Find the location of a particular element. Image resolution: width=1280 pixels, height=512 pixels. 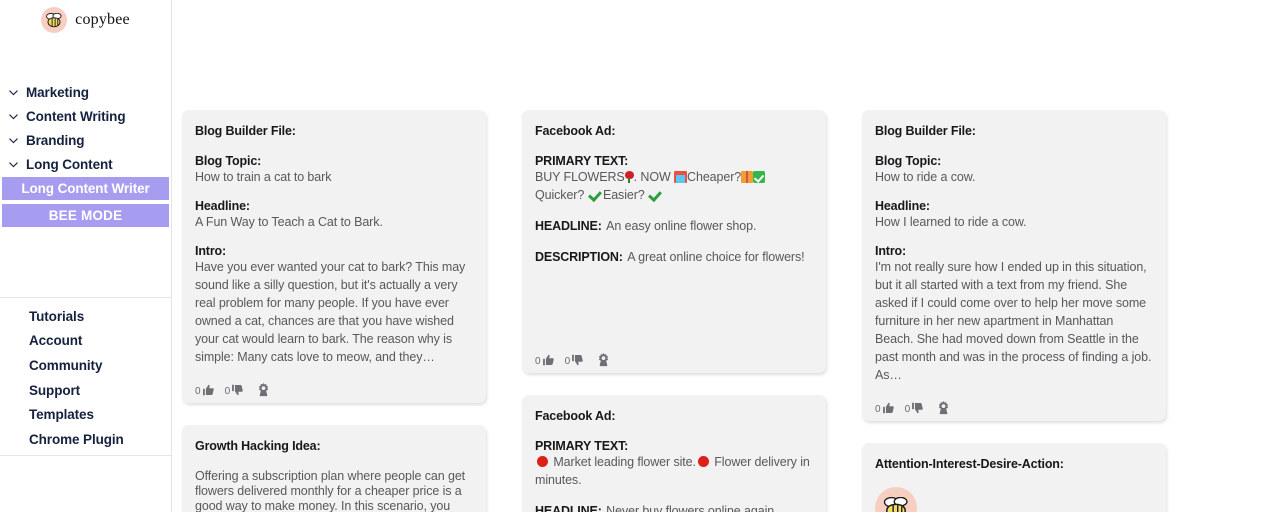

store-icon is located at coordinates (681, 177).